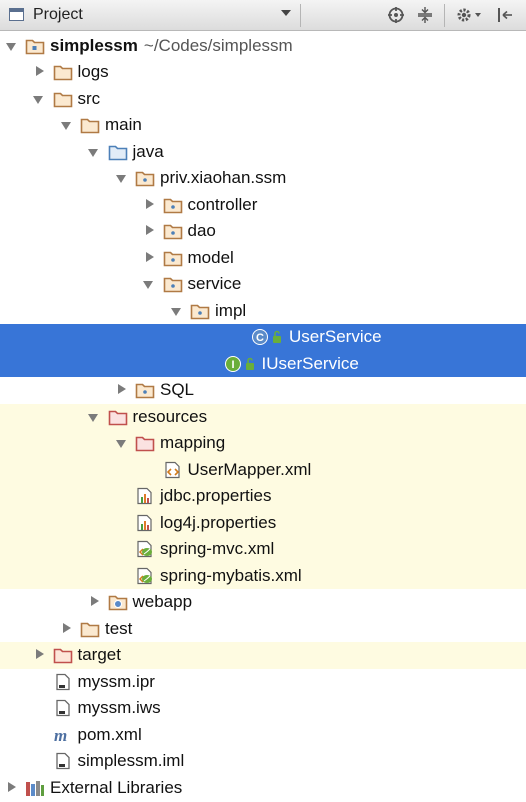  What do you see at coordinates (94, 45) in the screenshot?
I see `tree-item-name: simplessm` at bounding box center [94, 45].